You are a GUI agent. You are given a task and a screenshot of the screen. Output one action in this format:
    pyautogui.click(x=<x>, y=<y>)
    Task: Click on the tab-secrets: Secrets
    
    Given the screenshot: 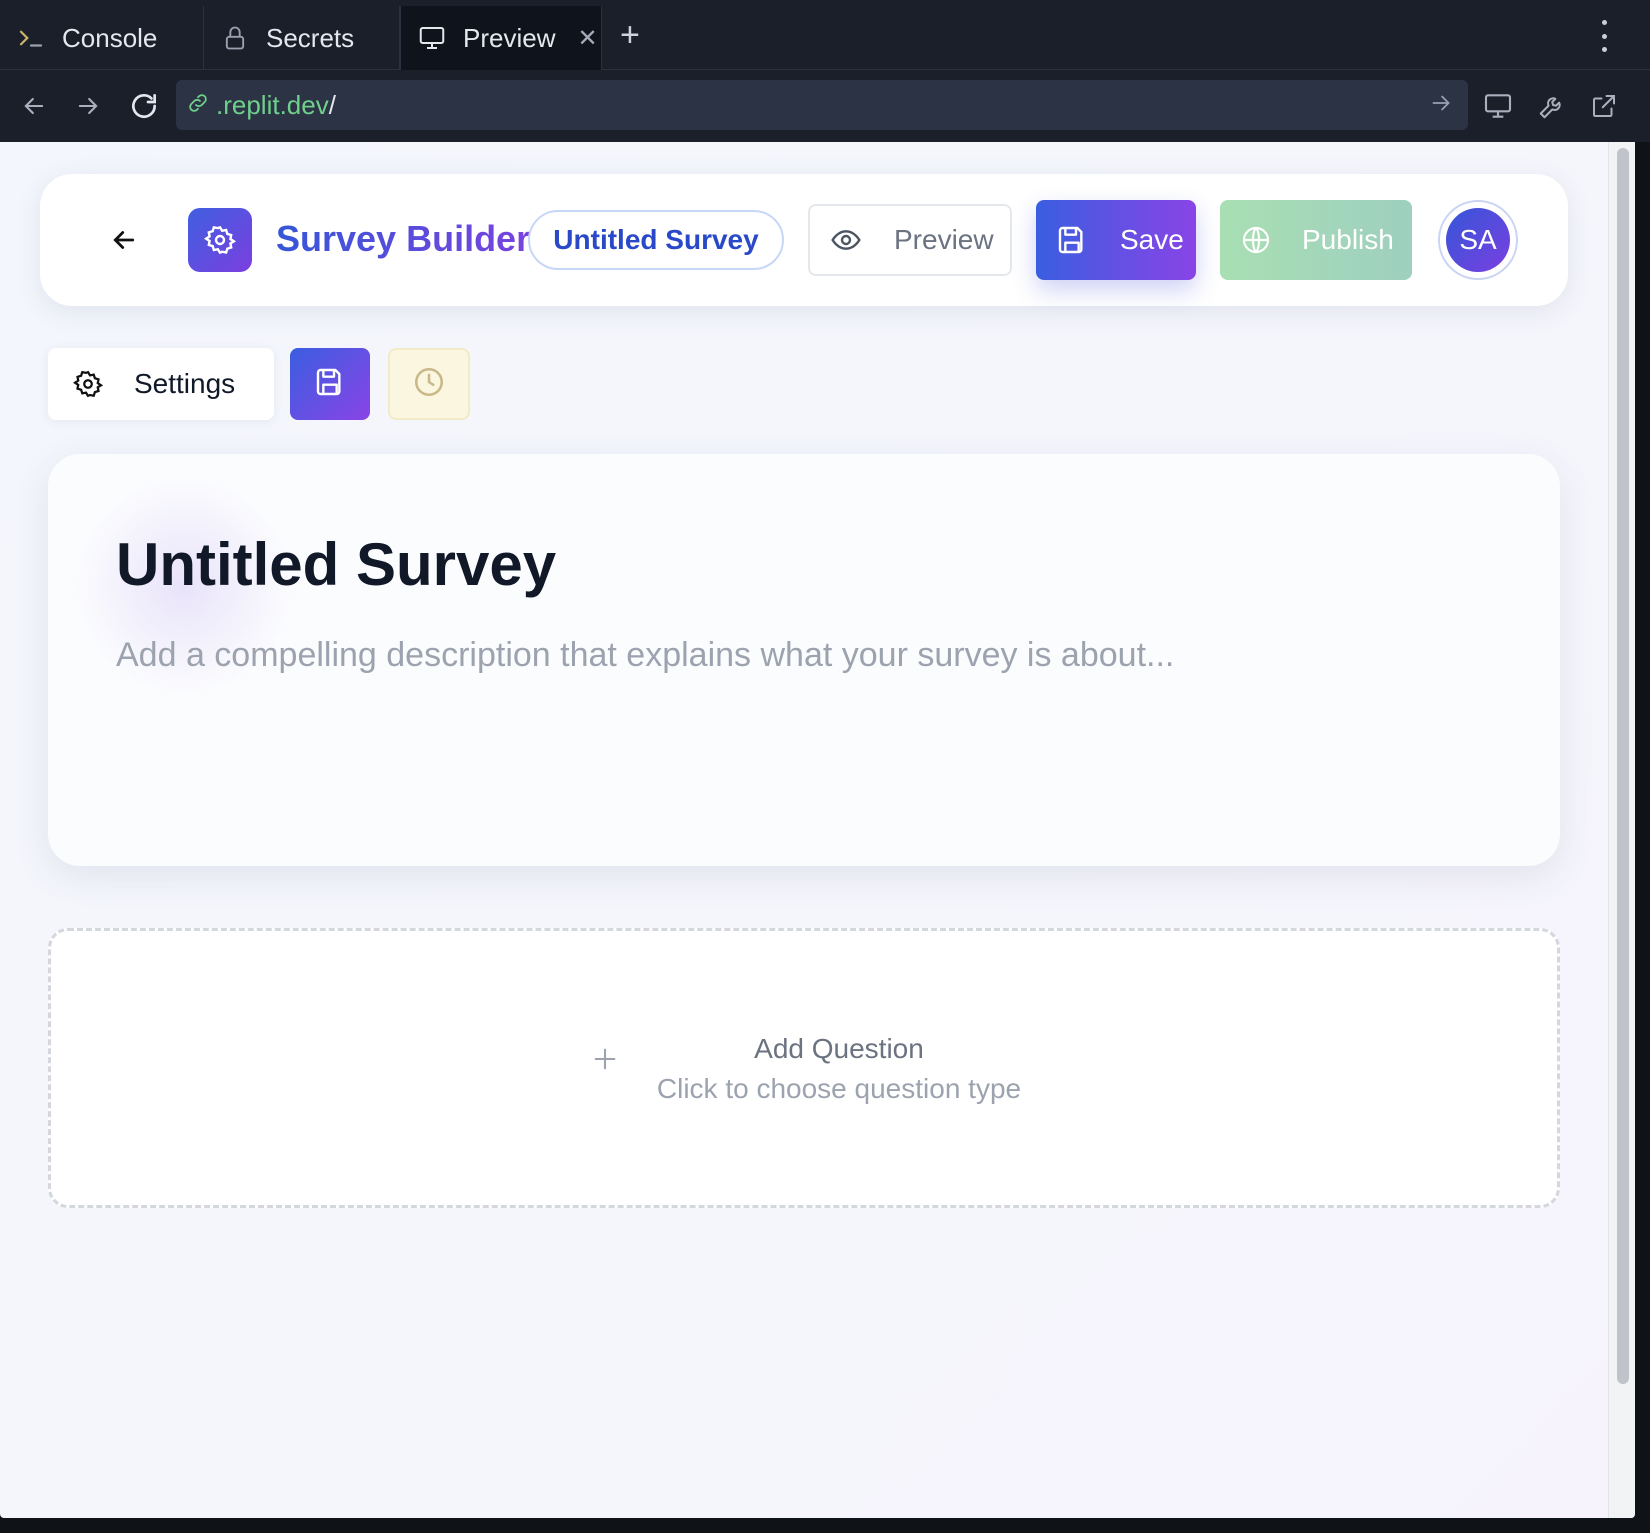 What is the action you would take?
    pyautogui.click(x=302, y=38)
    